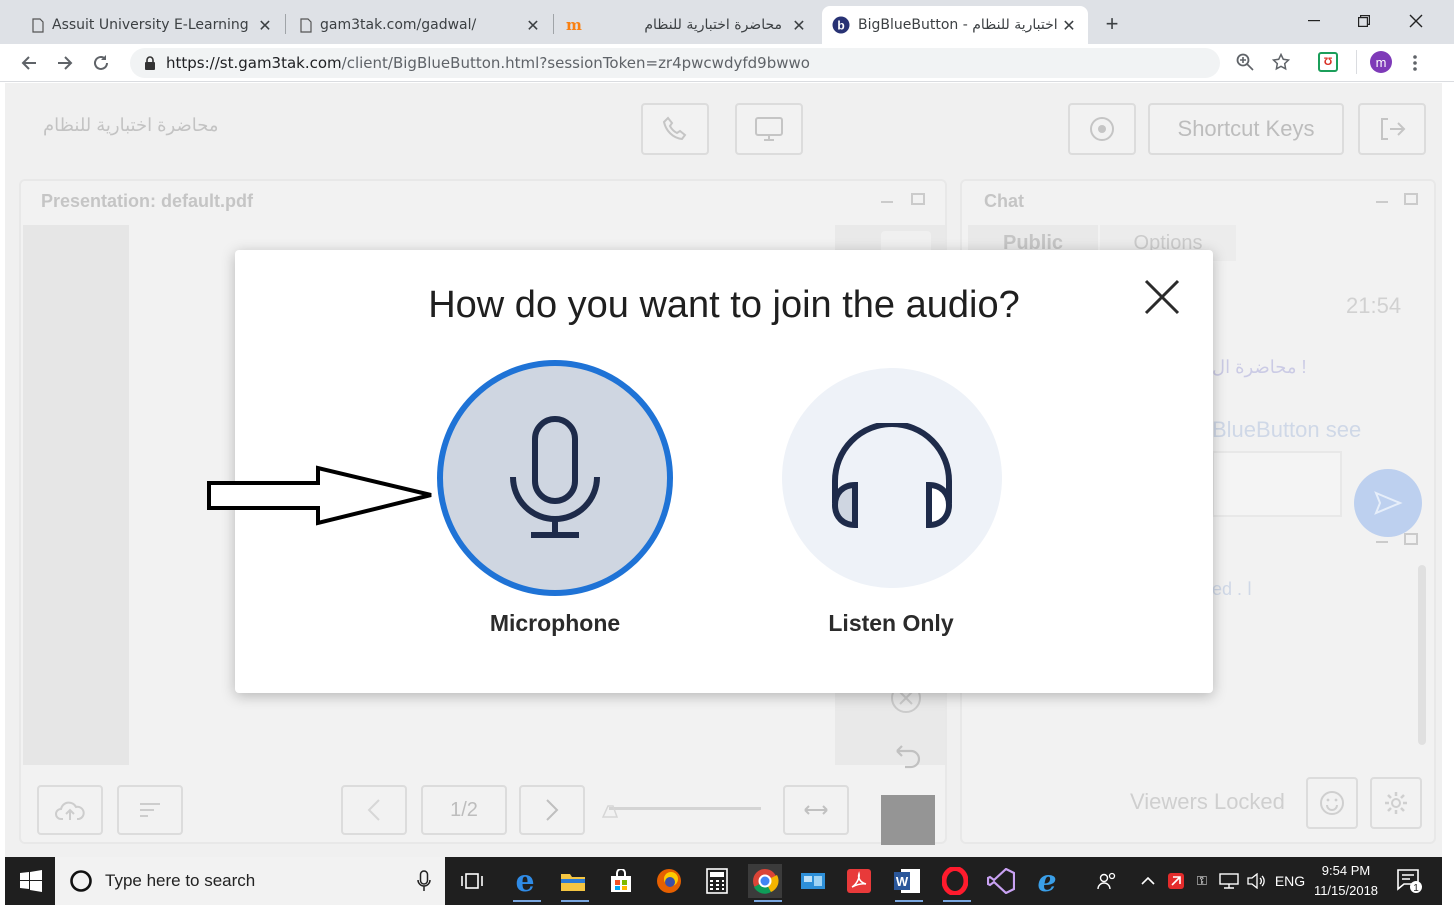 The width and height of the screenshot is (1454, 913). I want to click on clock-date: 11/15/2018, so click(1346, 890).